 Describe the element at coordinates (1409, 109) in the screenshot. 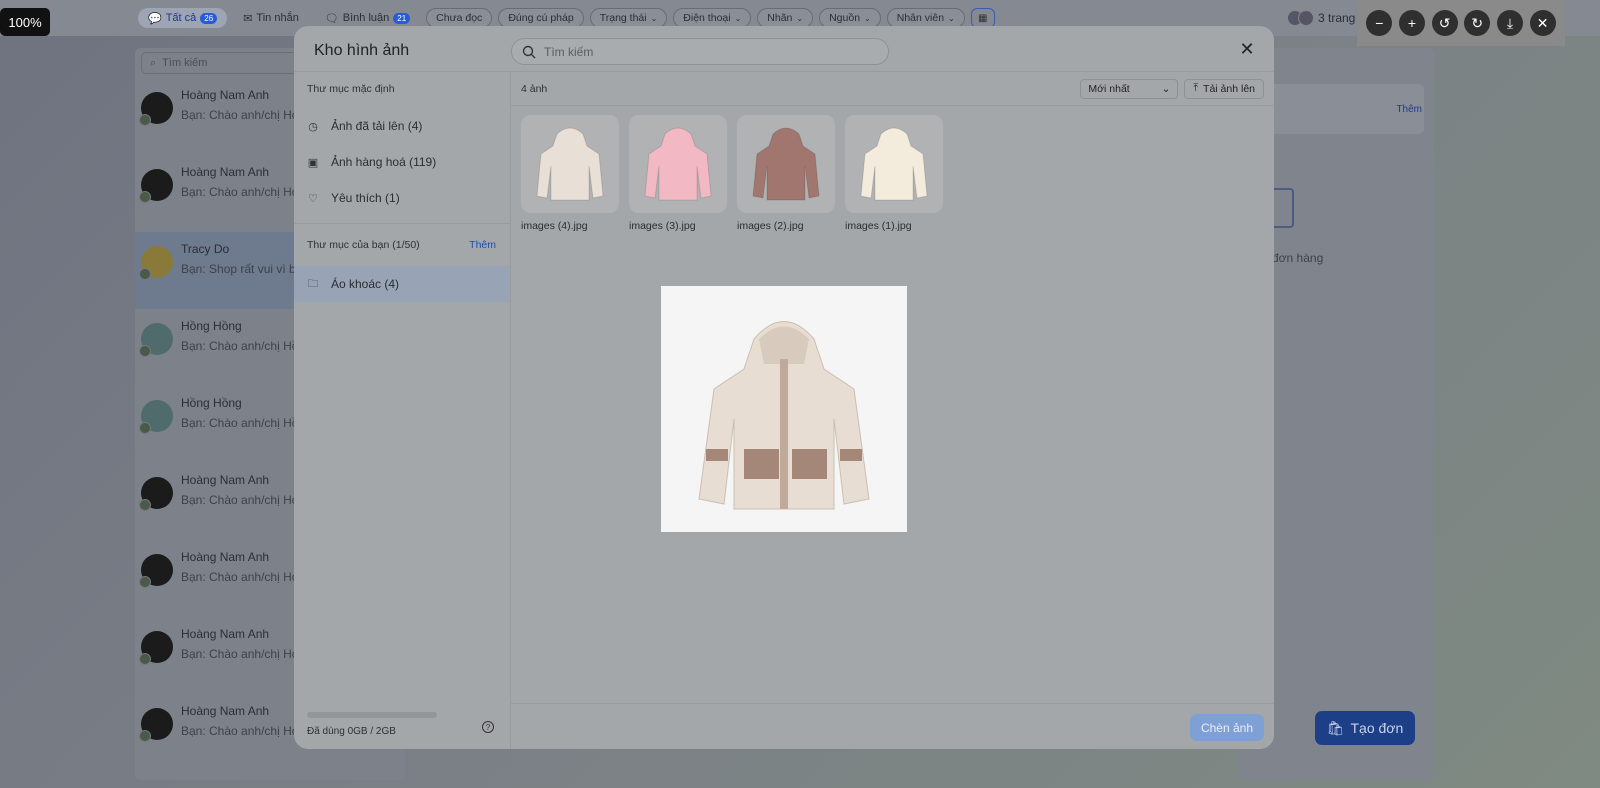

I see `order-add-link: Thêm` at that location.